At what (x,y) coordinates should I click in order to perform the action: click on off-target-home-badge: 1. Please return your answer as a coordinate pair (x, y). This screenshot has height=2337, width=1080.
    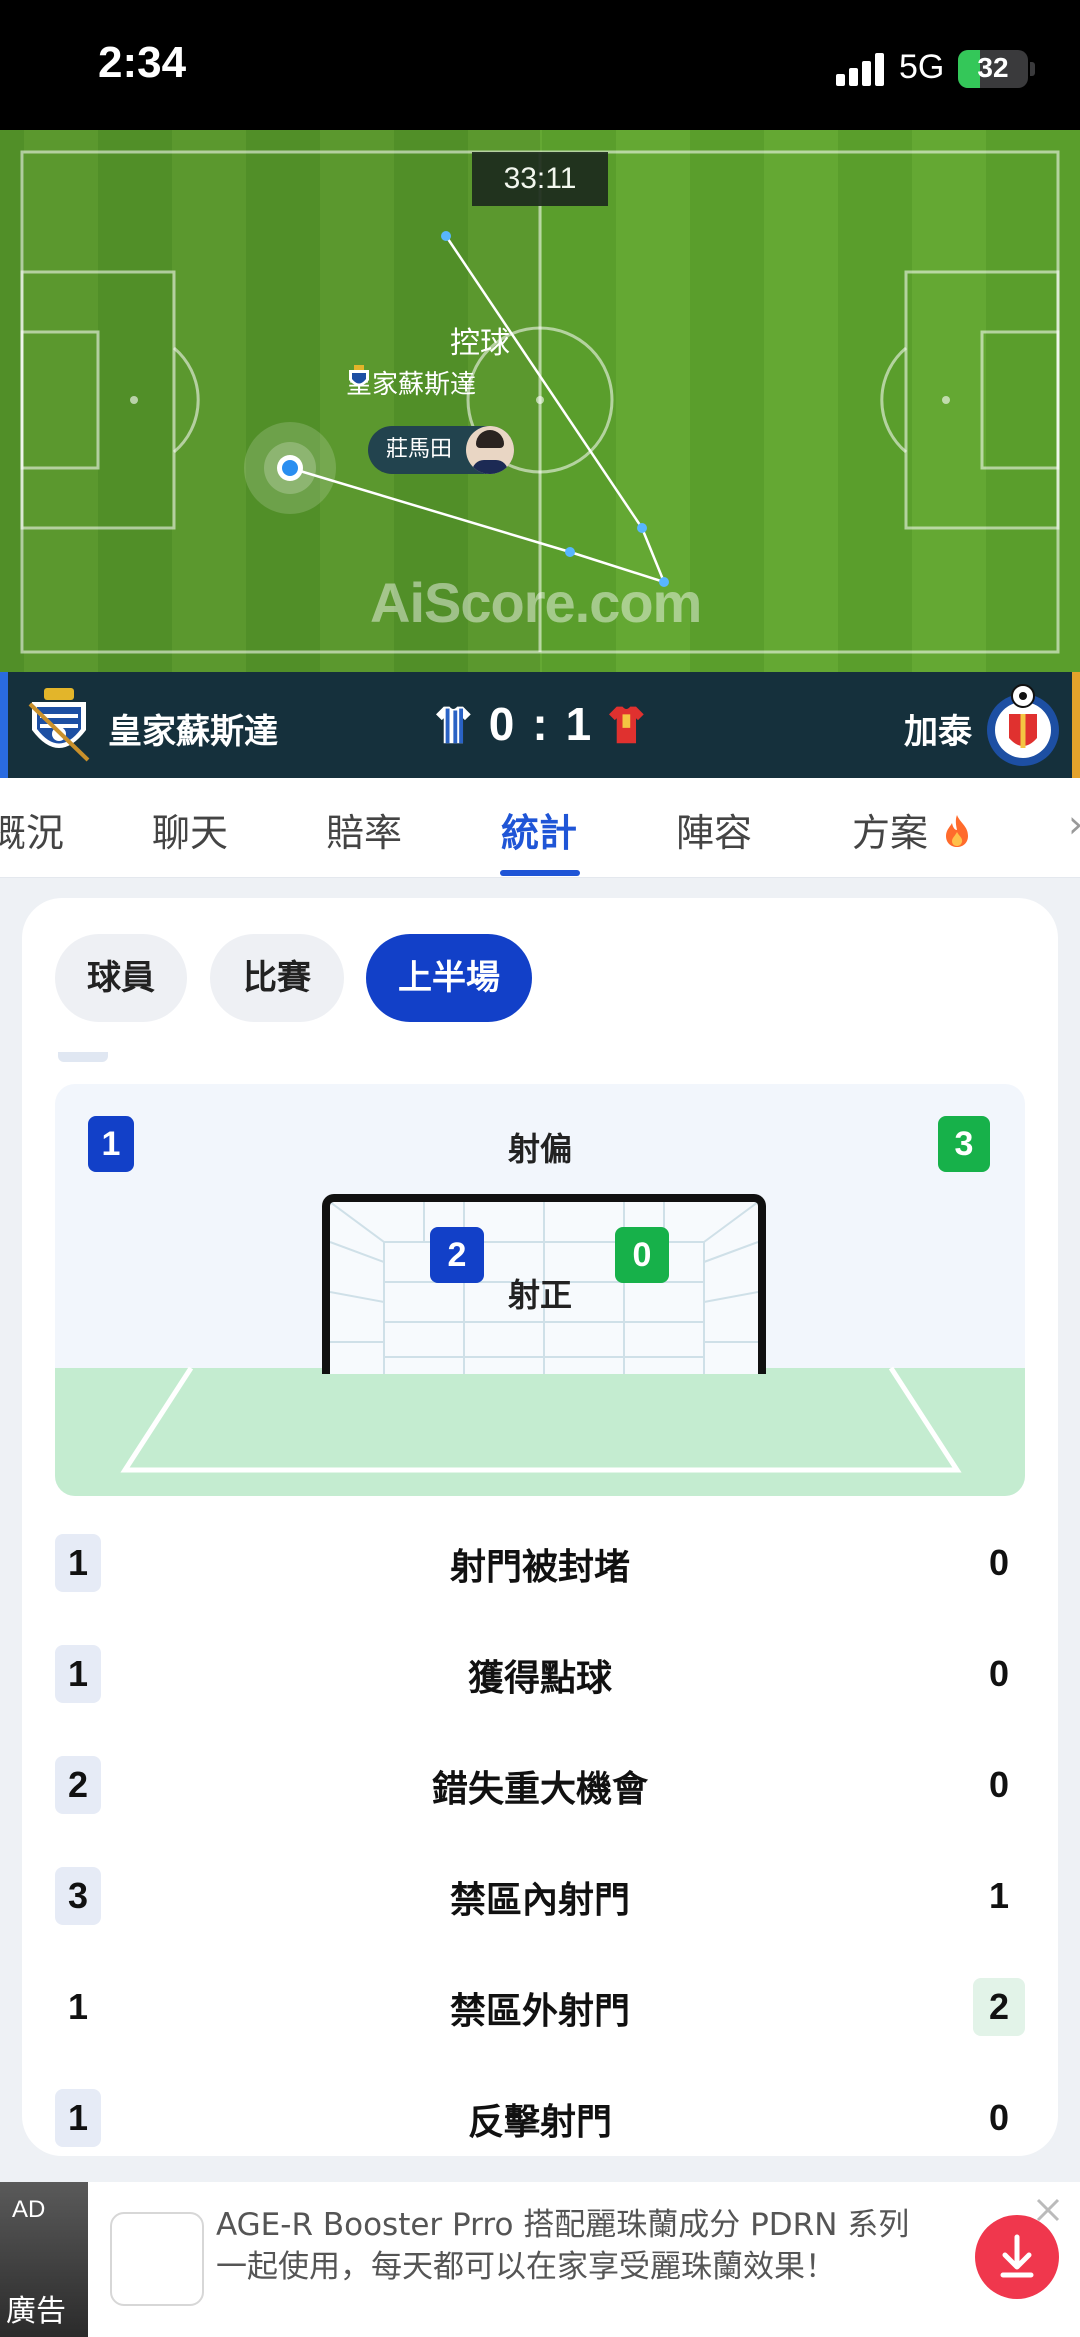
    Looking at the image, I should click on (111, 1144).